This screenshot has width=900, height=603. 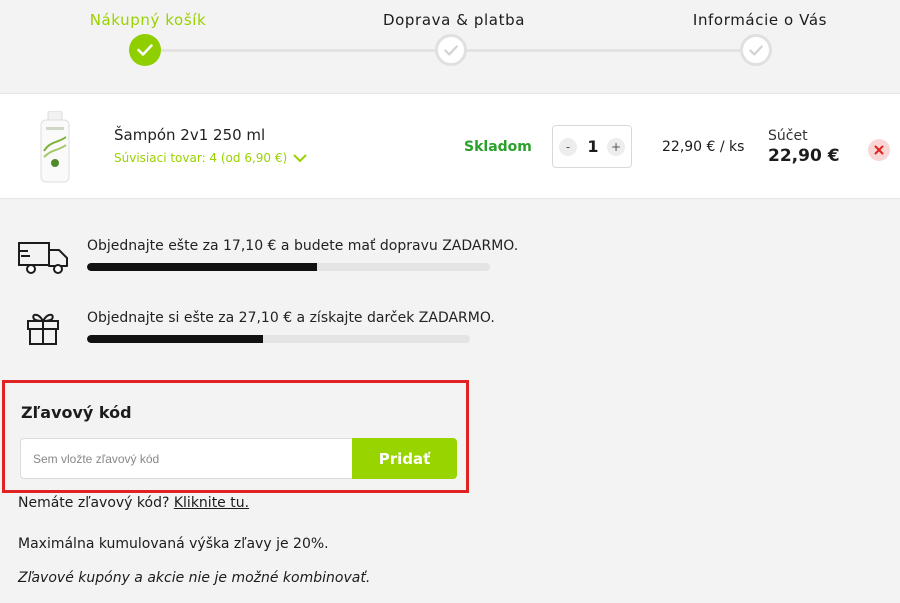 What do you see at coordinates (804, 156) in the screenshot?
I see `sum-value: 22,90 €` at bounding box center [804, 156].